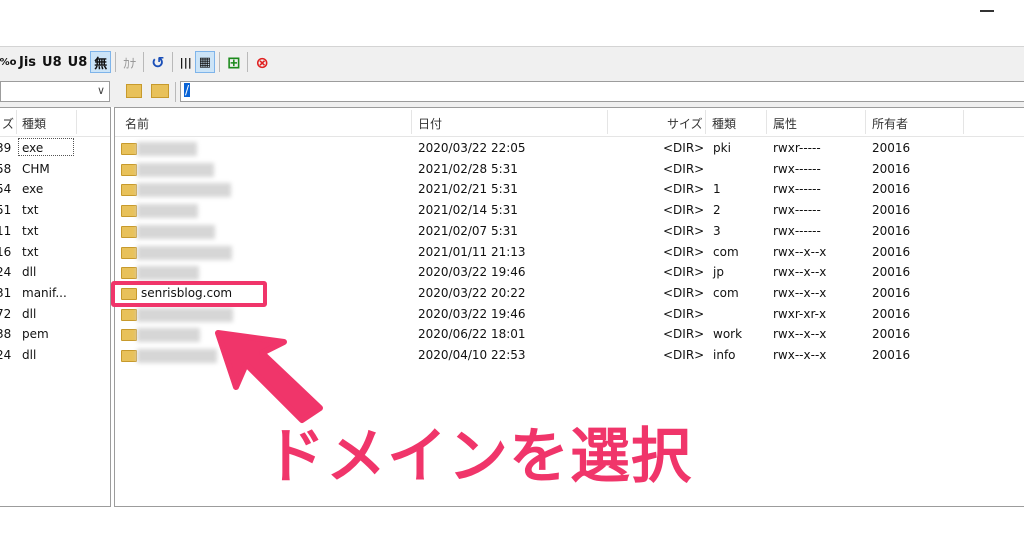  I want to click on file-size: 58, so click(6, 168).